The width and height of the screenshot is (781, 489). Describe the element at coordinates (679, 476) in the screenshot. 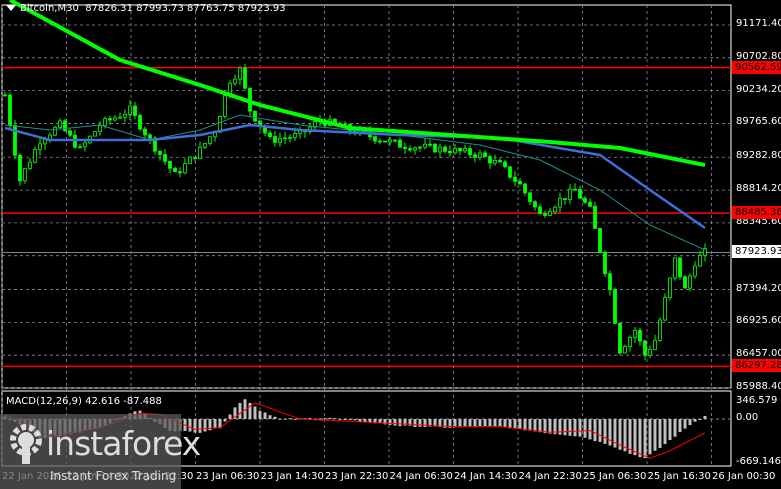

I see `time-axis-label: 25 Jan 16:30` at that location.